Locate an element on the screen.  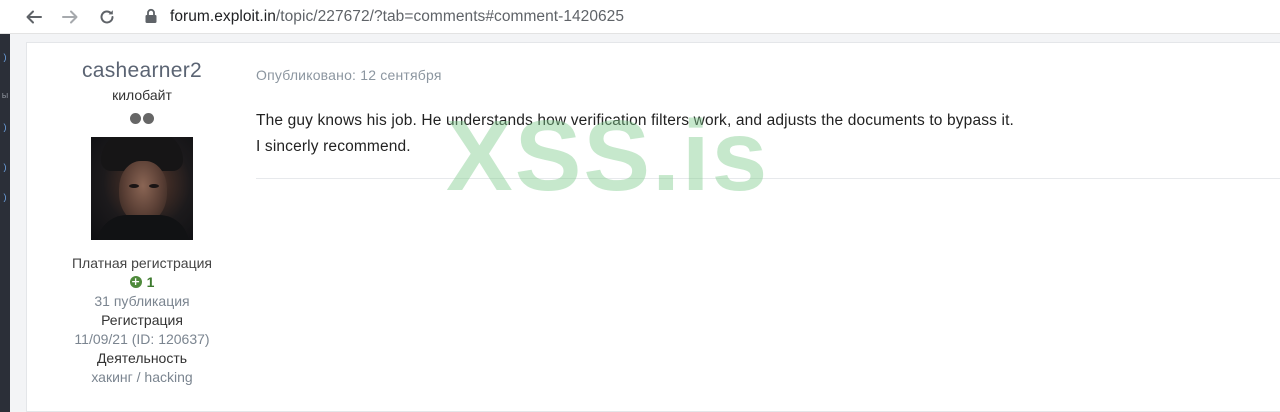
rank-pips is located at coordinates (142, 118).